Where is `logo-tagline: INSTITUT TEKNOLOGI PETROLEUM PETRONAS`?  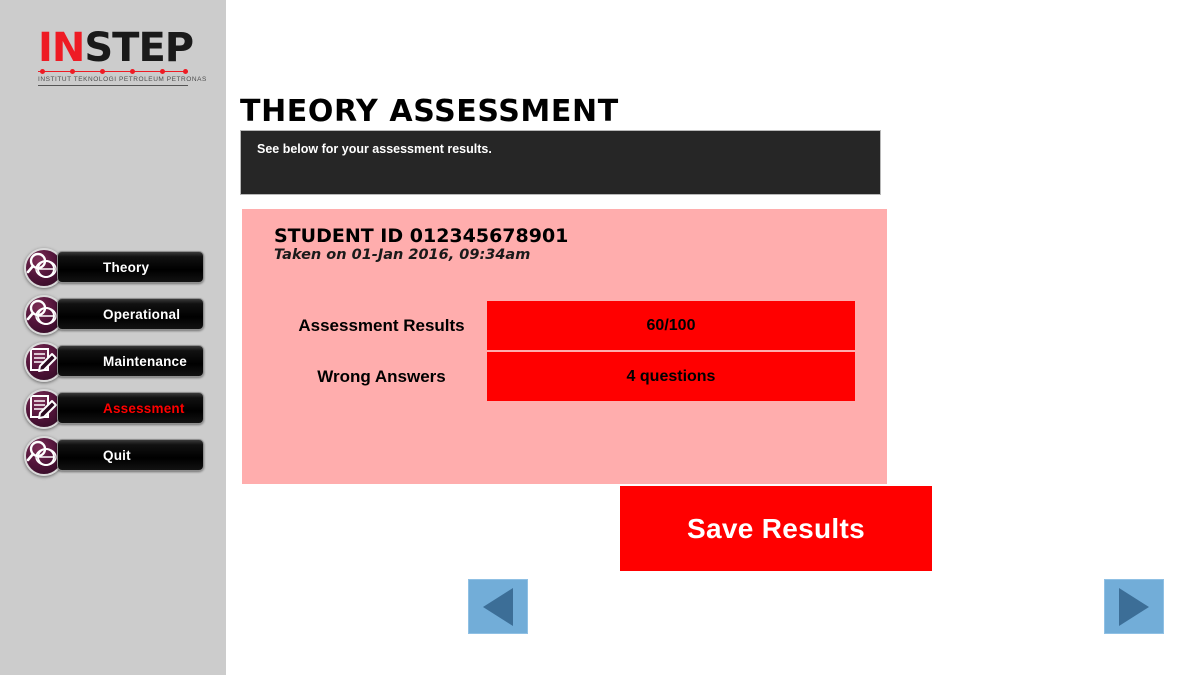
logo-tagline: INSTITUT TEKNOLOGI PETROLEUM PETRONAS is located at coordinates (122, 80).